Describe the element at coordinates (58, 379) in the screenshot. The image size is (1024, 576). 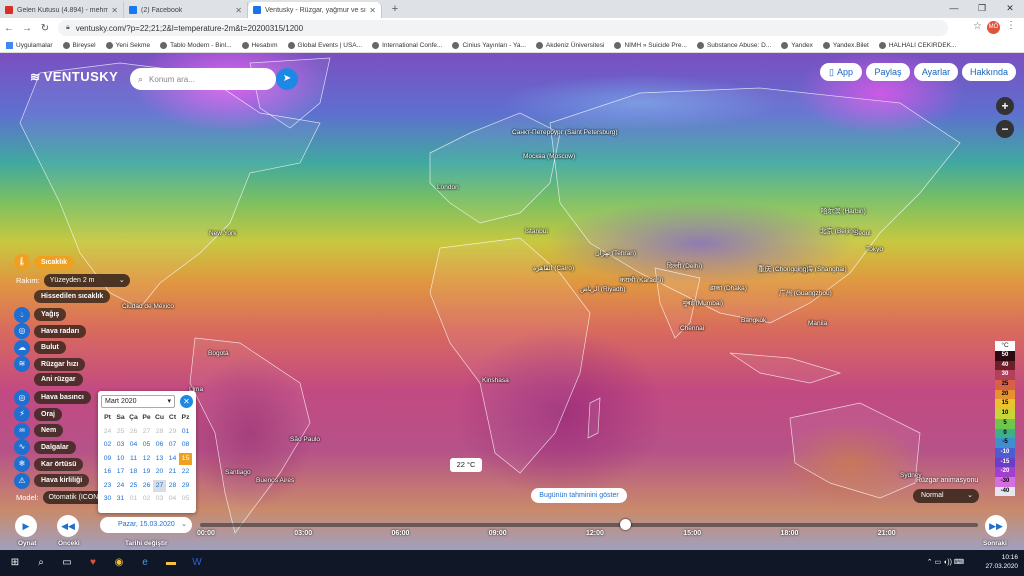
I see `layer-item: Ani rüzgar` at that location.